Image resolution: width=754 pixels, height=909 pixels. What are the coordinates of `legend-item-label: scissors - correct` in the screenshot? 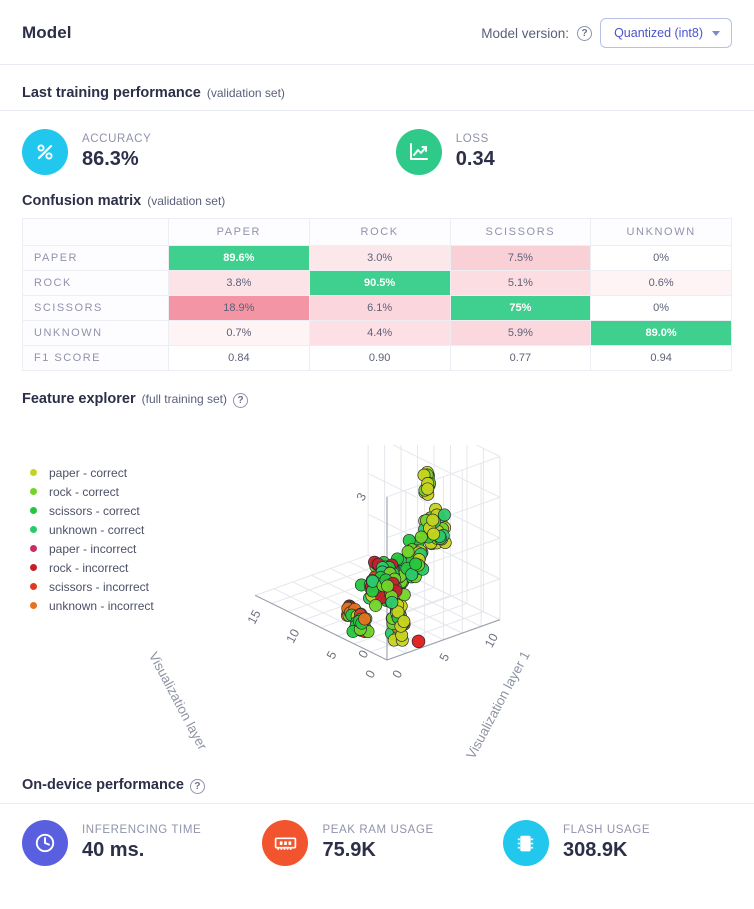 It's located at (94, 510).